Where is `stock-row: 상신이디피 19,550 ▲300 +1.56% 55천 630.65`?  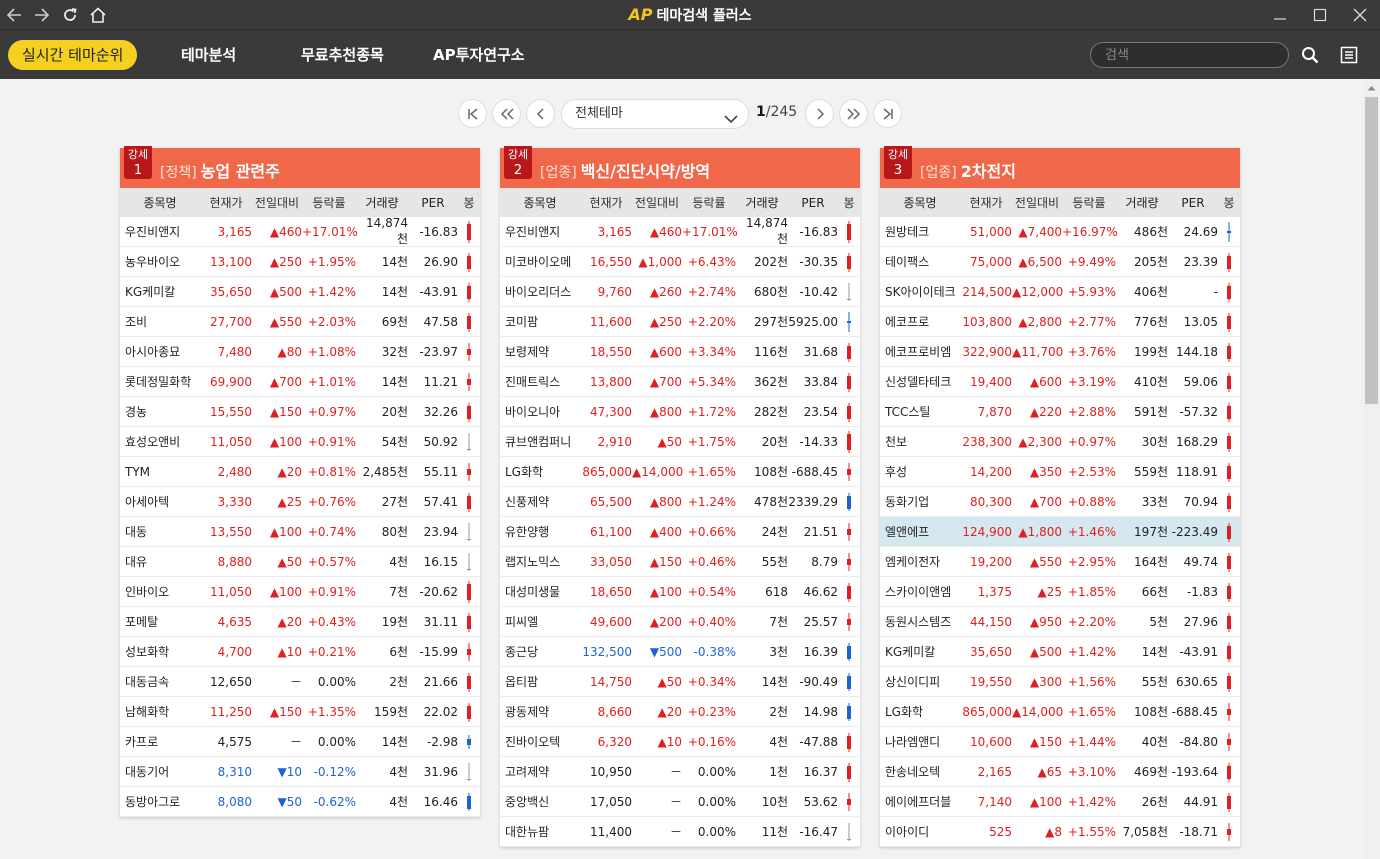
stock-row: 상신이디피 19,550 ▲300 +1.56% 55천 630.65 is located at coordinates (1060, 682).